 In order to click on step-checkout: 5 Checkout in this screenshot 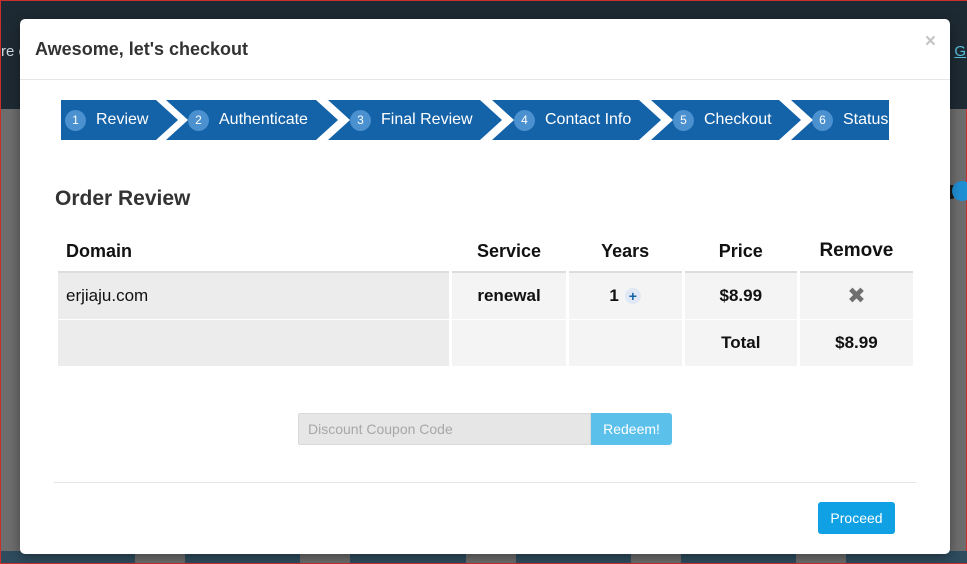, I will do `click(726, 120)`.